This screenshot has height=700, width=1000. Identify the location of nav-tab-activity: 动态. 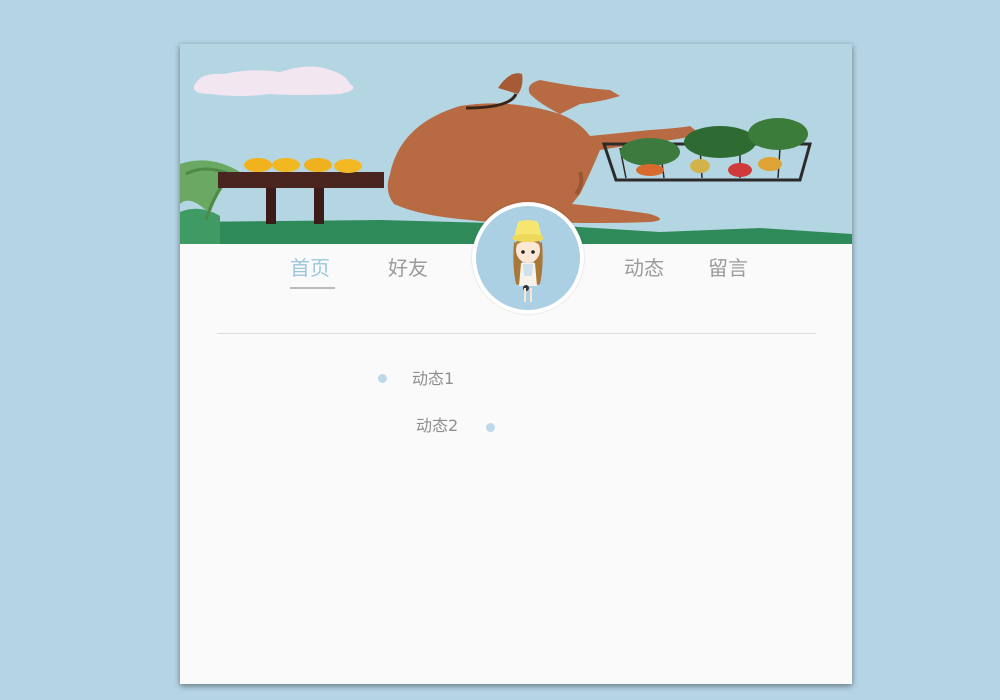
(644, 268).